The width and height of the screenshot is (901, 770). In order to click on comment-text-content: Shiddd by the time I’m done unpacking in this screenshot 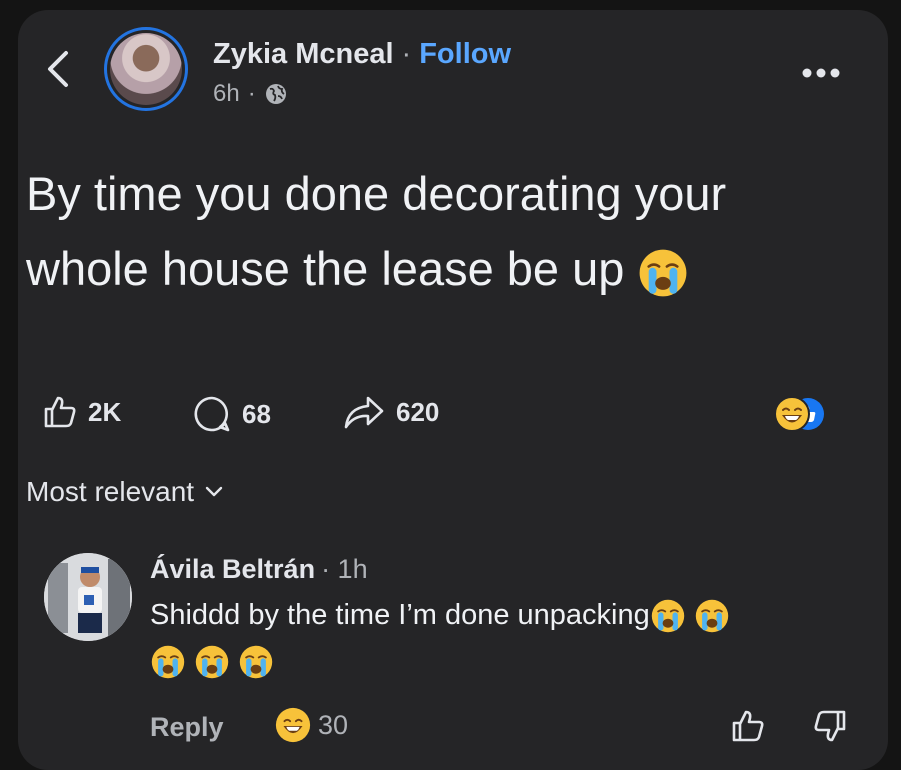, I will do `click(400, 615)`.